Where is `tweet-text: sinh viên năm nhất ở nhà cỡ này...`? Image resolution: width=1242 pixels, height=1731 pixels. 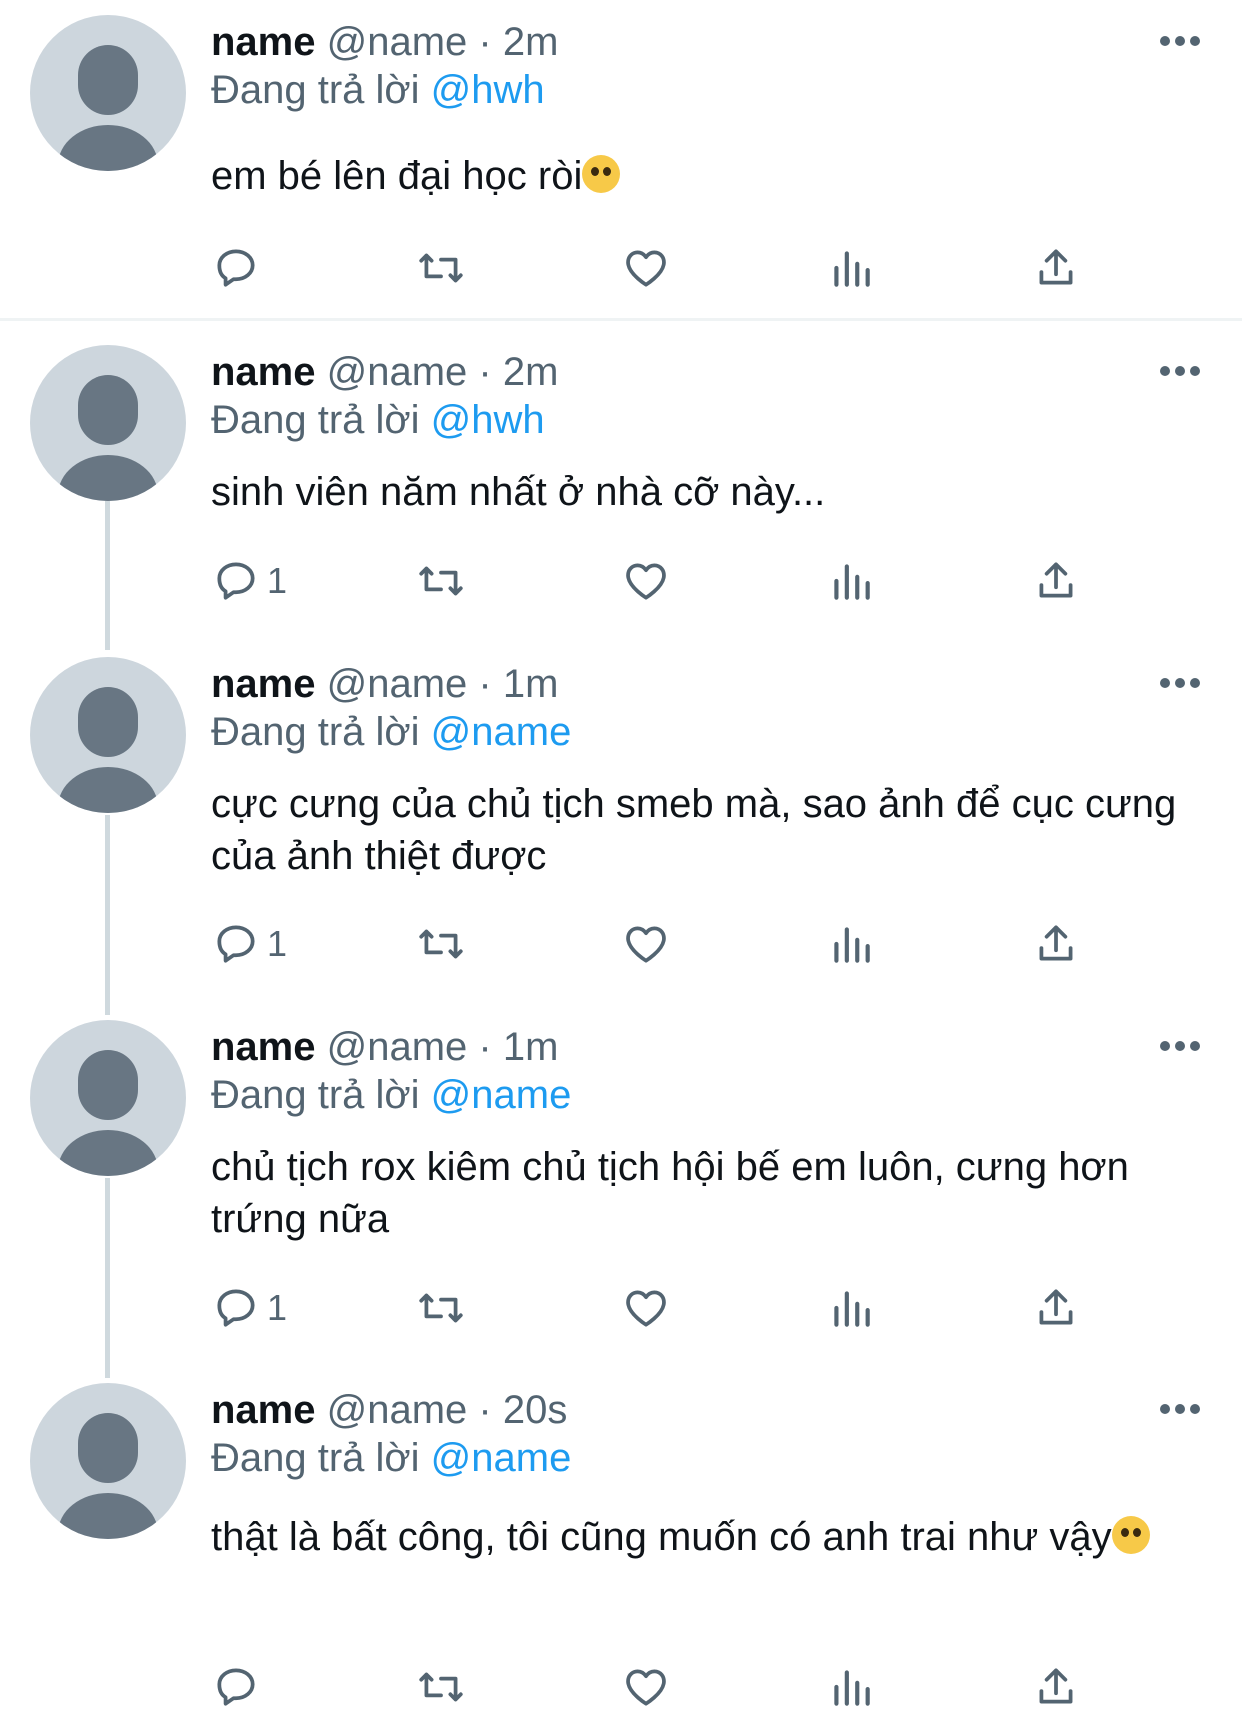
tweet-text: sinh viên năm nhất ở nhà cỡ này... is located at coordinates (518, 492).